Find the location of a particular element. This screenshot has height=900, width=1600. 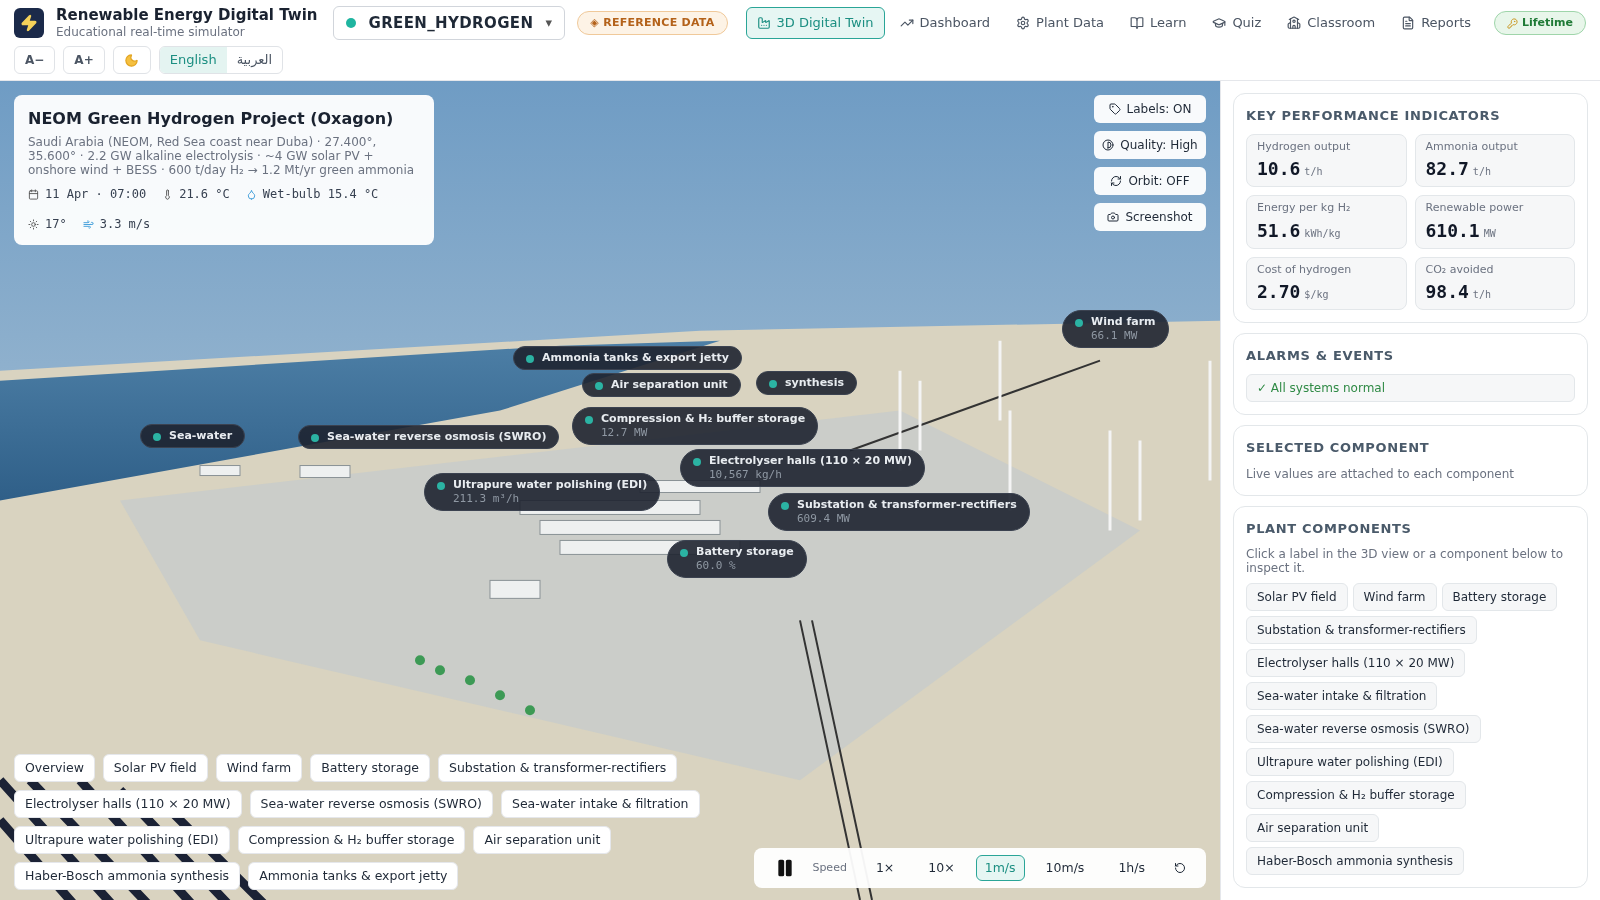

font-size-button: A+ is located at coordinates (84, 60).